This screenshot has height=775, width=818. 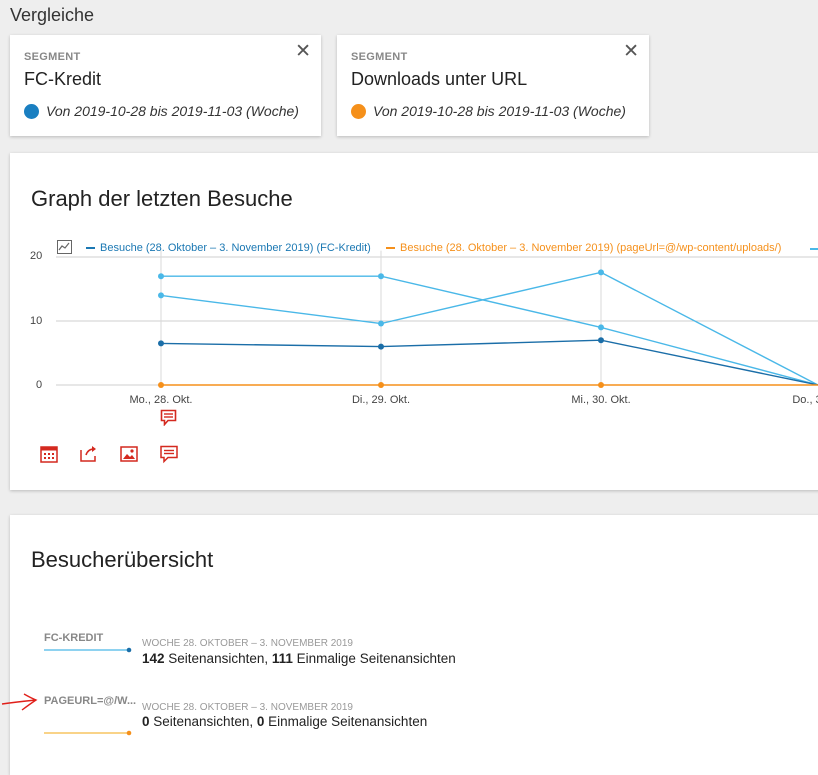 I want to click on overview-title: Besucherübersicht, so click(x=122, y=559).